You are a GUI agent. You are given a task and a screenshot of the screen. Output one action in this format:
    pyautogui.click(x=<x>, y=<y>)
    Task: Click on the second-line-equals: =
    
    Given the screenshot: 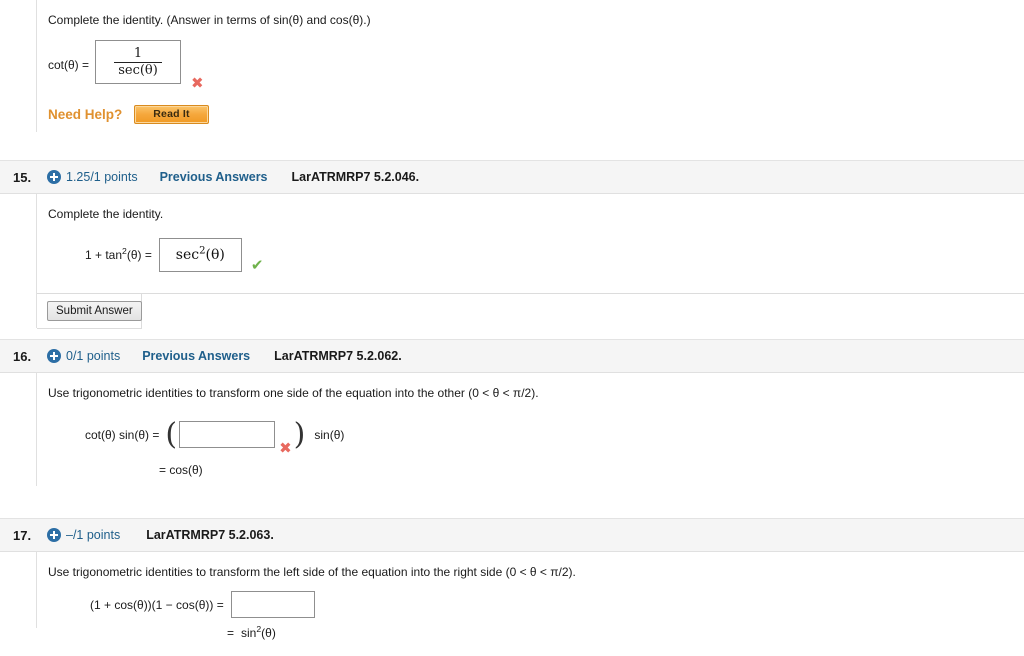 What is the action you would take?
    pyautogui.click(x=231, y=633)
    